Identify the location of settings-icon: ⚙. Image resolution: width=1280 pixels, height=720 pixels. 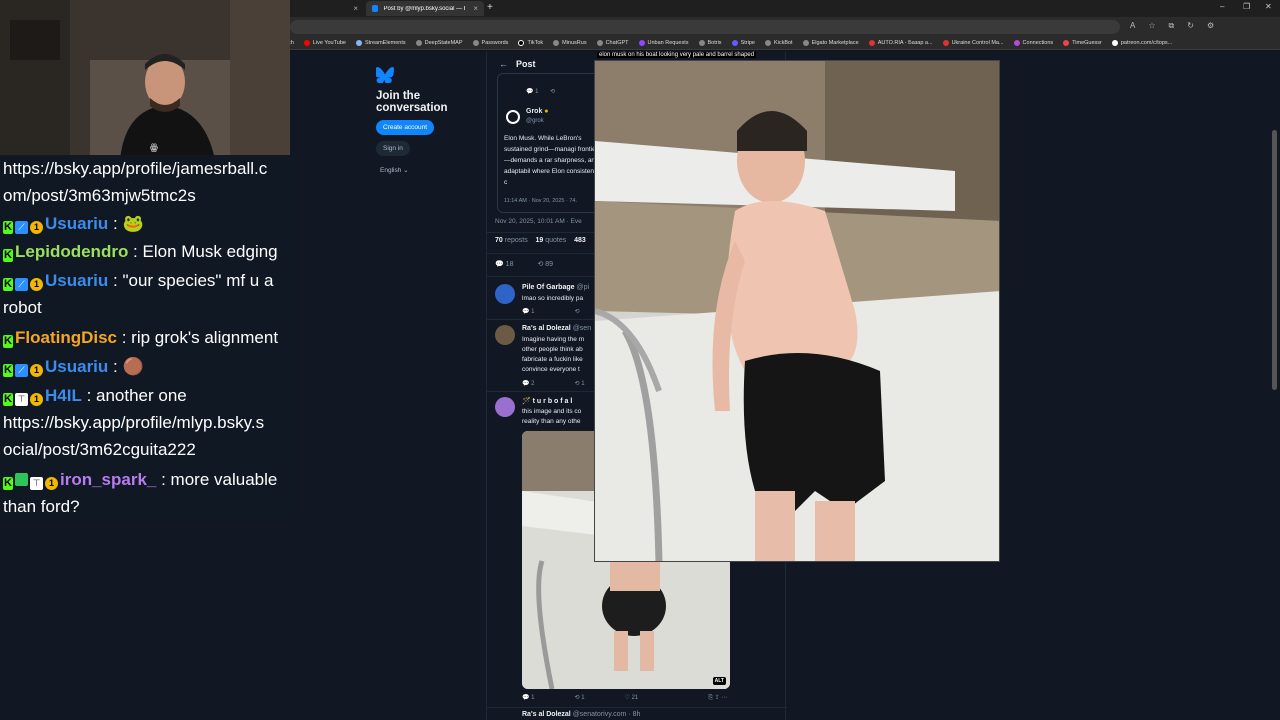
(1210, 26).